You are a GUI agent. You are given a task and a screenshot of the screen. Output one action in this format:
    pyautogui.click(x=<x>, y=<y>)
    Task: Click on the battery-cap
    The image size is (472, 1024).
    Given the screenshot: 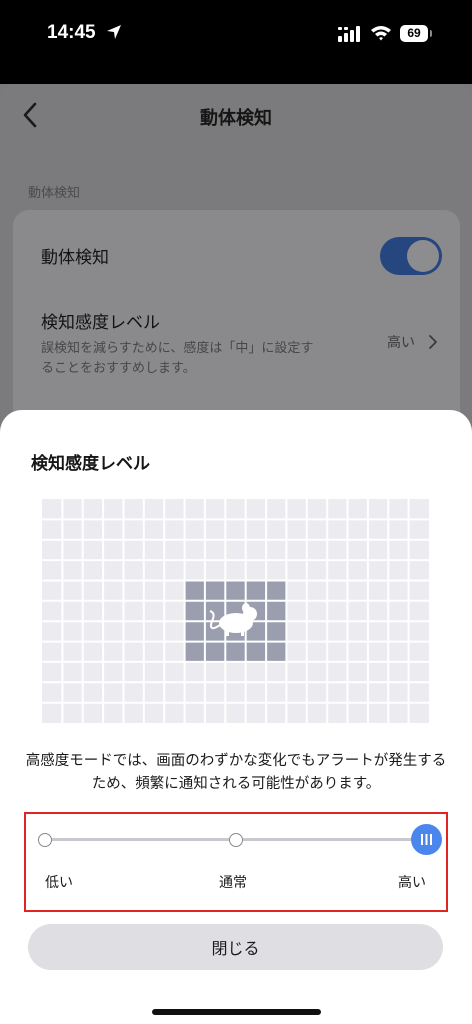 What is the action you would take?
    pyautogui.click(x=431, y=33)
    